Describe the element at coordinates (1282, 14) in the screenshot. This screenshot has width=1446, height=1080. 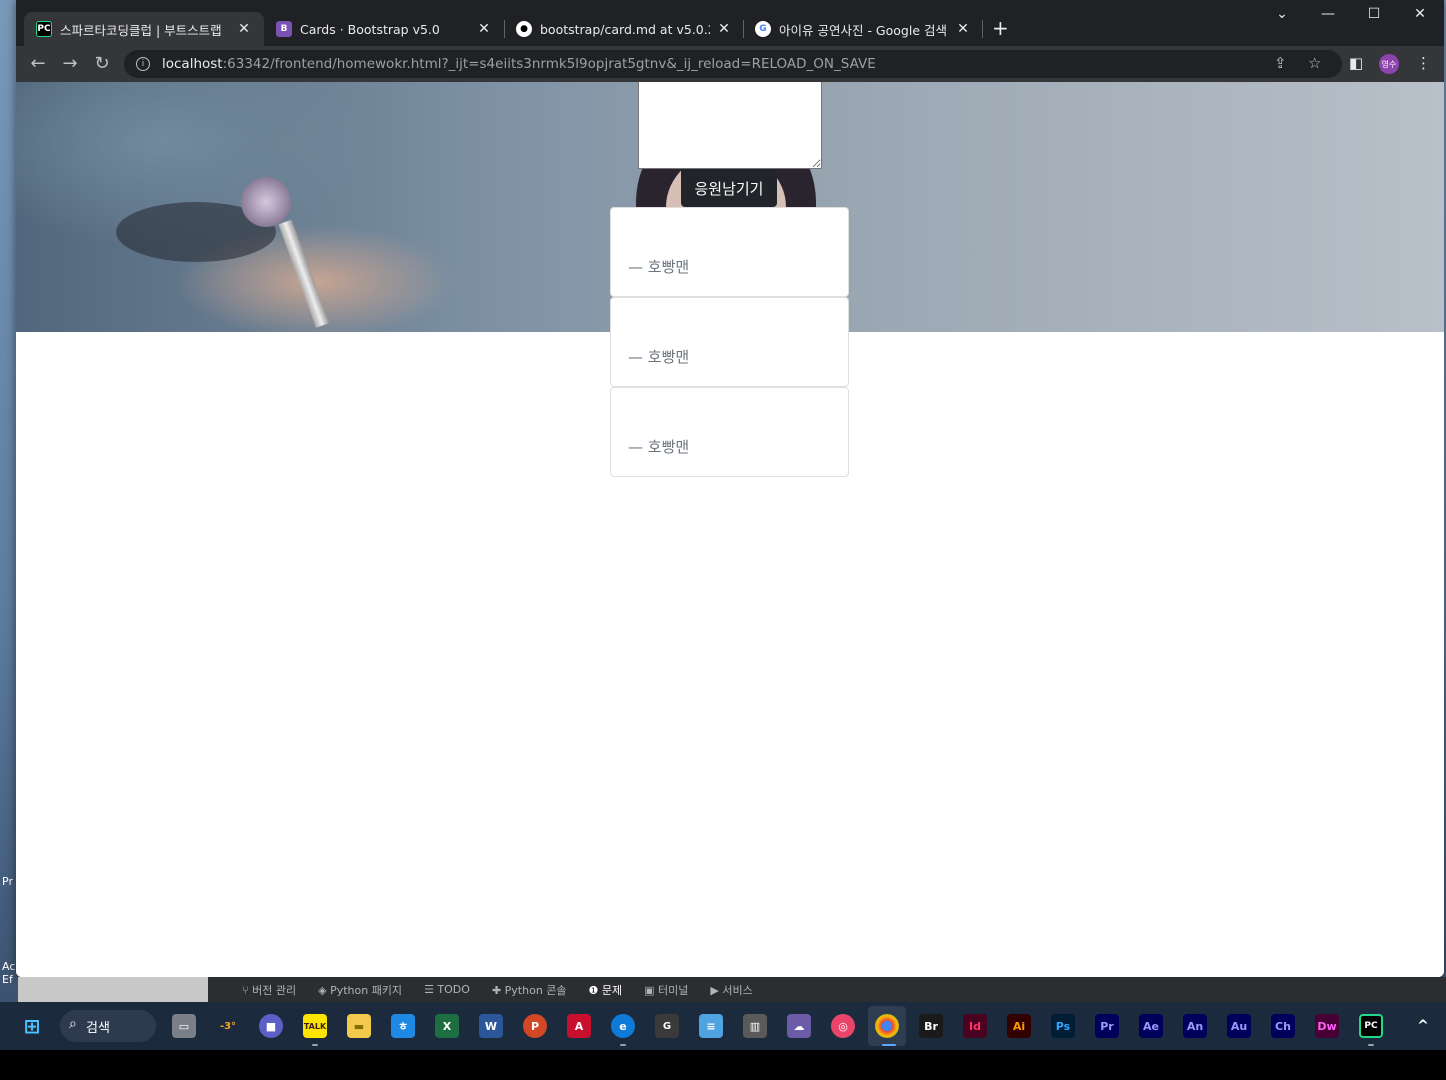
I see `tab-search-chevron-icon: ⌄` at that location.